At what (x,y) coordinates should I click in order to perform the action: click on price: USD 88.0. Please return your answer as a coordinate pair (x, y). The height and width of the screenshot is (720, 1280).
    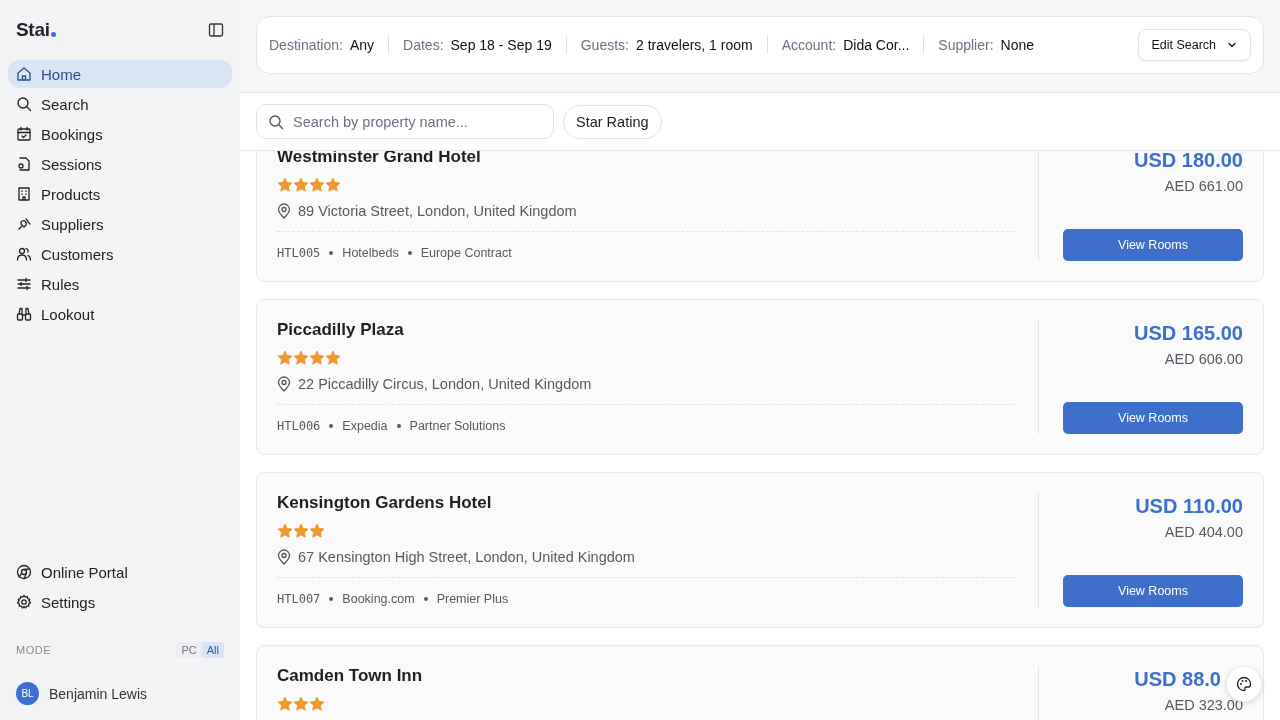
    Looking at the image, I should click on (1177, 679).